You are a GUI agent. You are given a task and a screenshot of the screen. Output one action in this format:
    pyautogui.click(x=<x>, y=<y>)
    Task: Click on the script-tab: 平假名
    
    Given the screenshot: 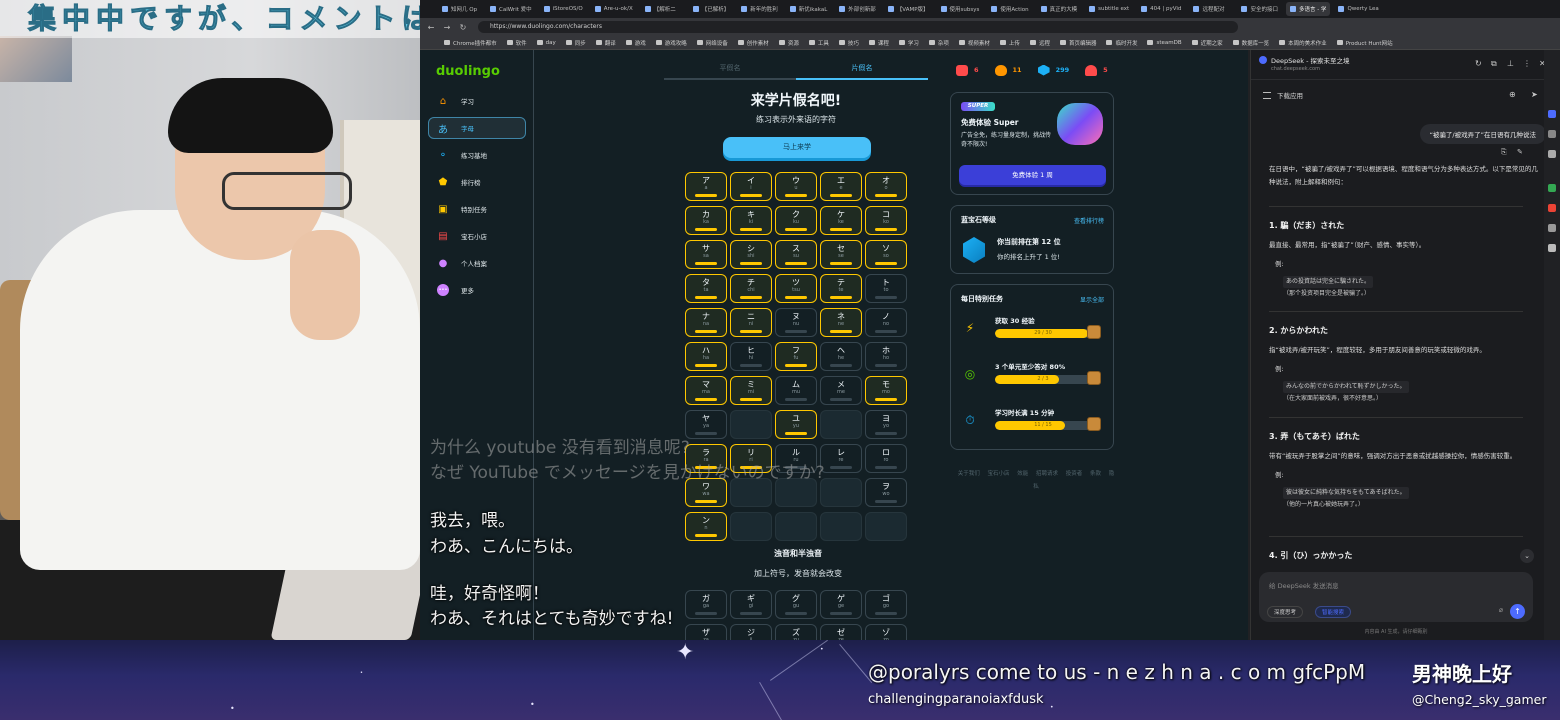 What is the action you would take?
    pyautogui.click(x=730, y=68)
    